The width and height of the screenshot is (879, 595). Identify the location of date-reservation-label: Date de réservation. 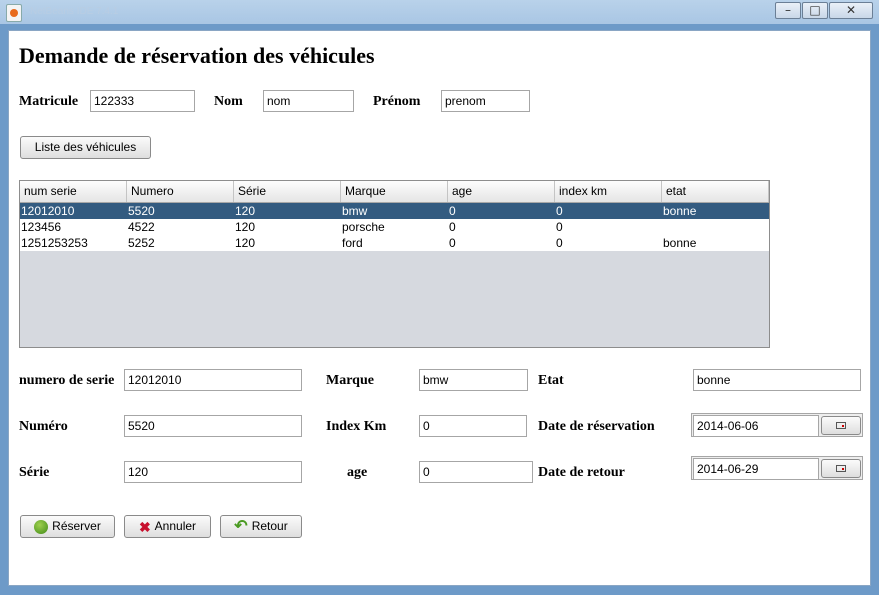
(596, 426).